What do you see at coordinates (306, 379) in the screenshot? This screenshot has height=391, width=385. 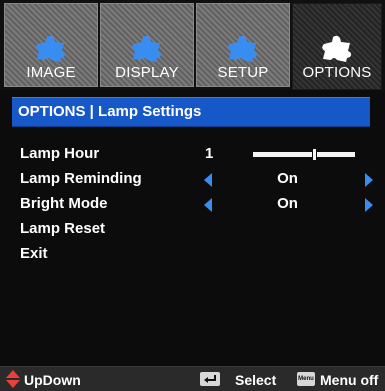 I see `menu-key-icon: Menu` at bounding box center [306, 379].